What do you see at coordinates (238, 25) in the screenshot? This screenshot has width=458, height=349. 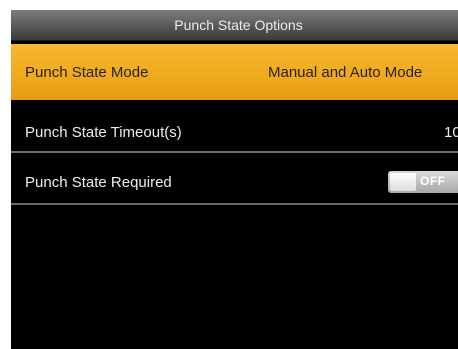 I see `page-title: Punch State Options` at bounding box center [238, 25].